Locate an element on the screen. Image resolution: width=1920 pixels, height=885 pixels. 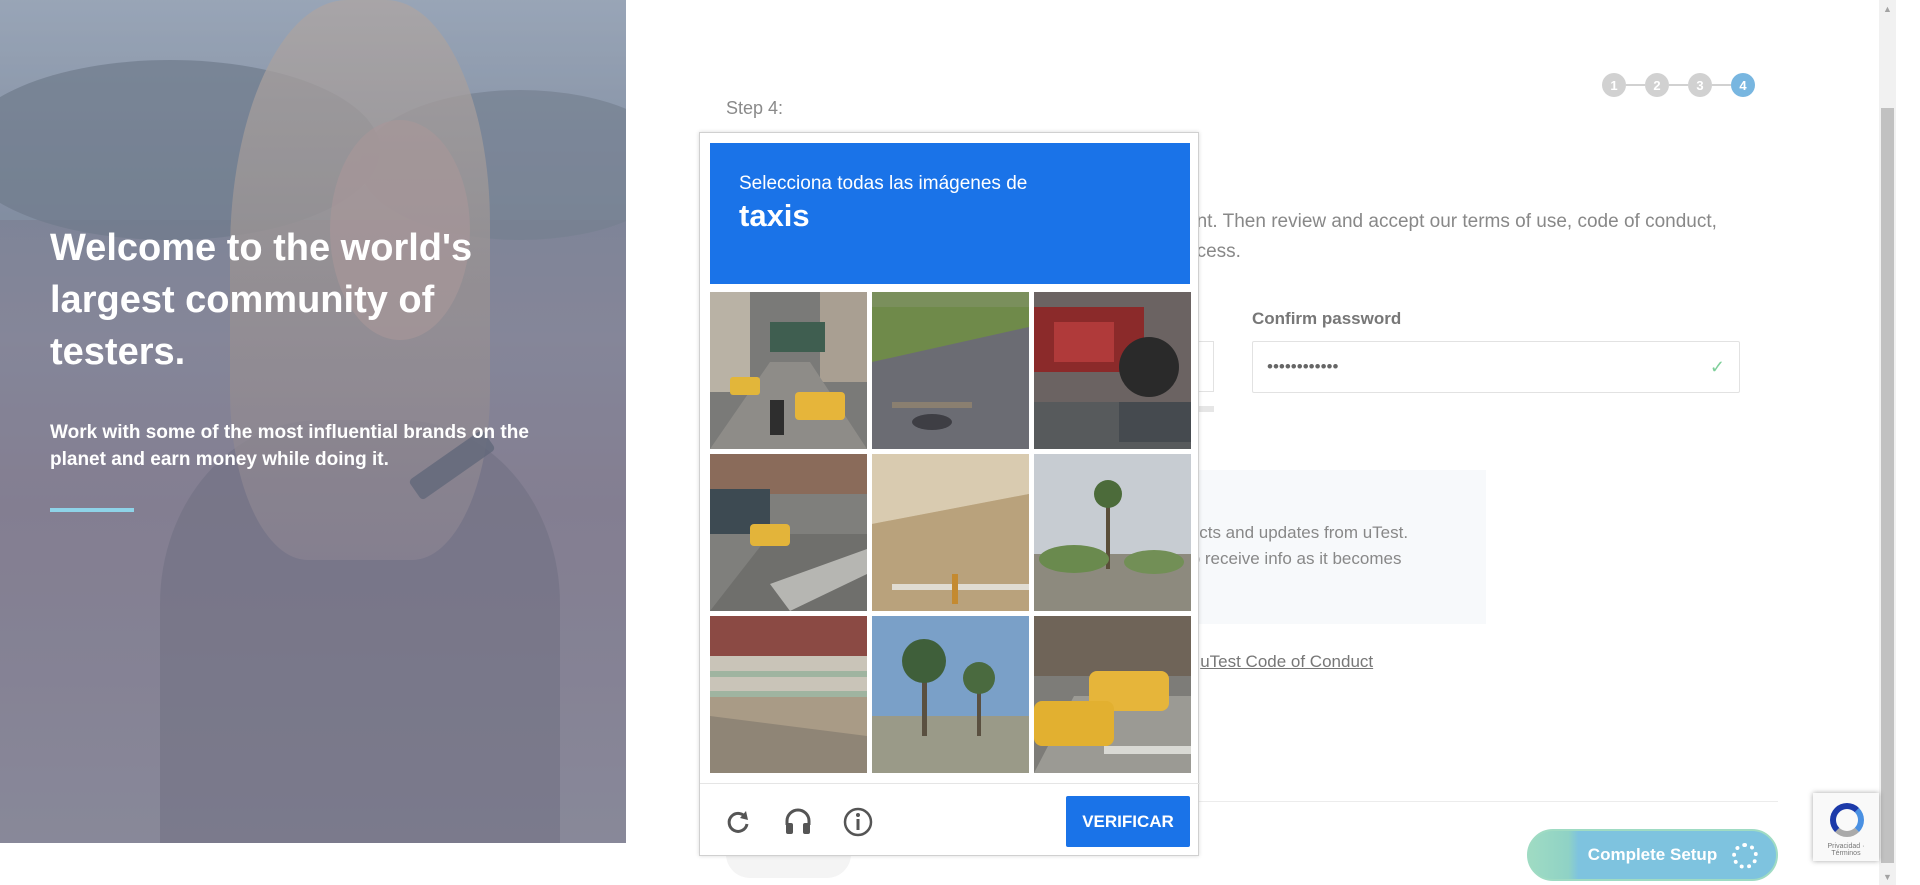
recaptcha-badge: Privacidad · Términos is located at coordinates (1846, 827).